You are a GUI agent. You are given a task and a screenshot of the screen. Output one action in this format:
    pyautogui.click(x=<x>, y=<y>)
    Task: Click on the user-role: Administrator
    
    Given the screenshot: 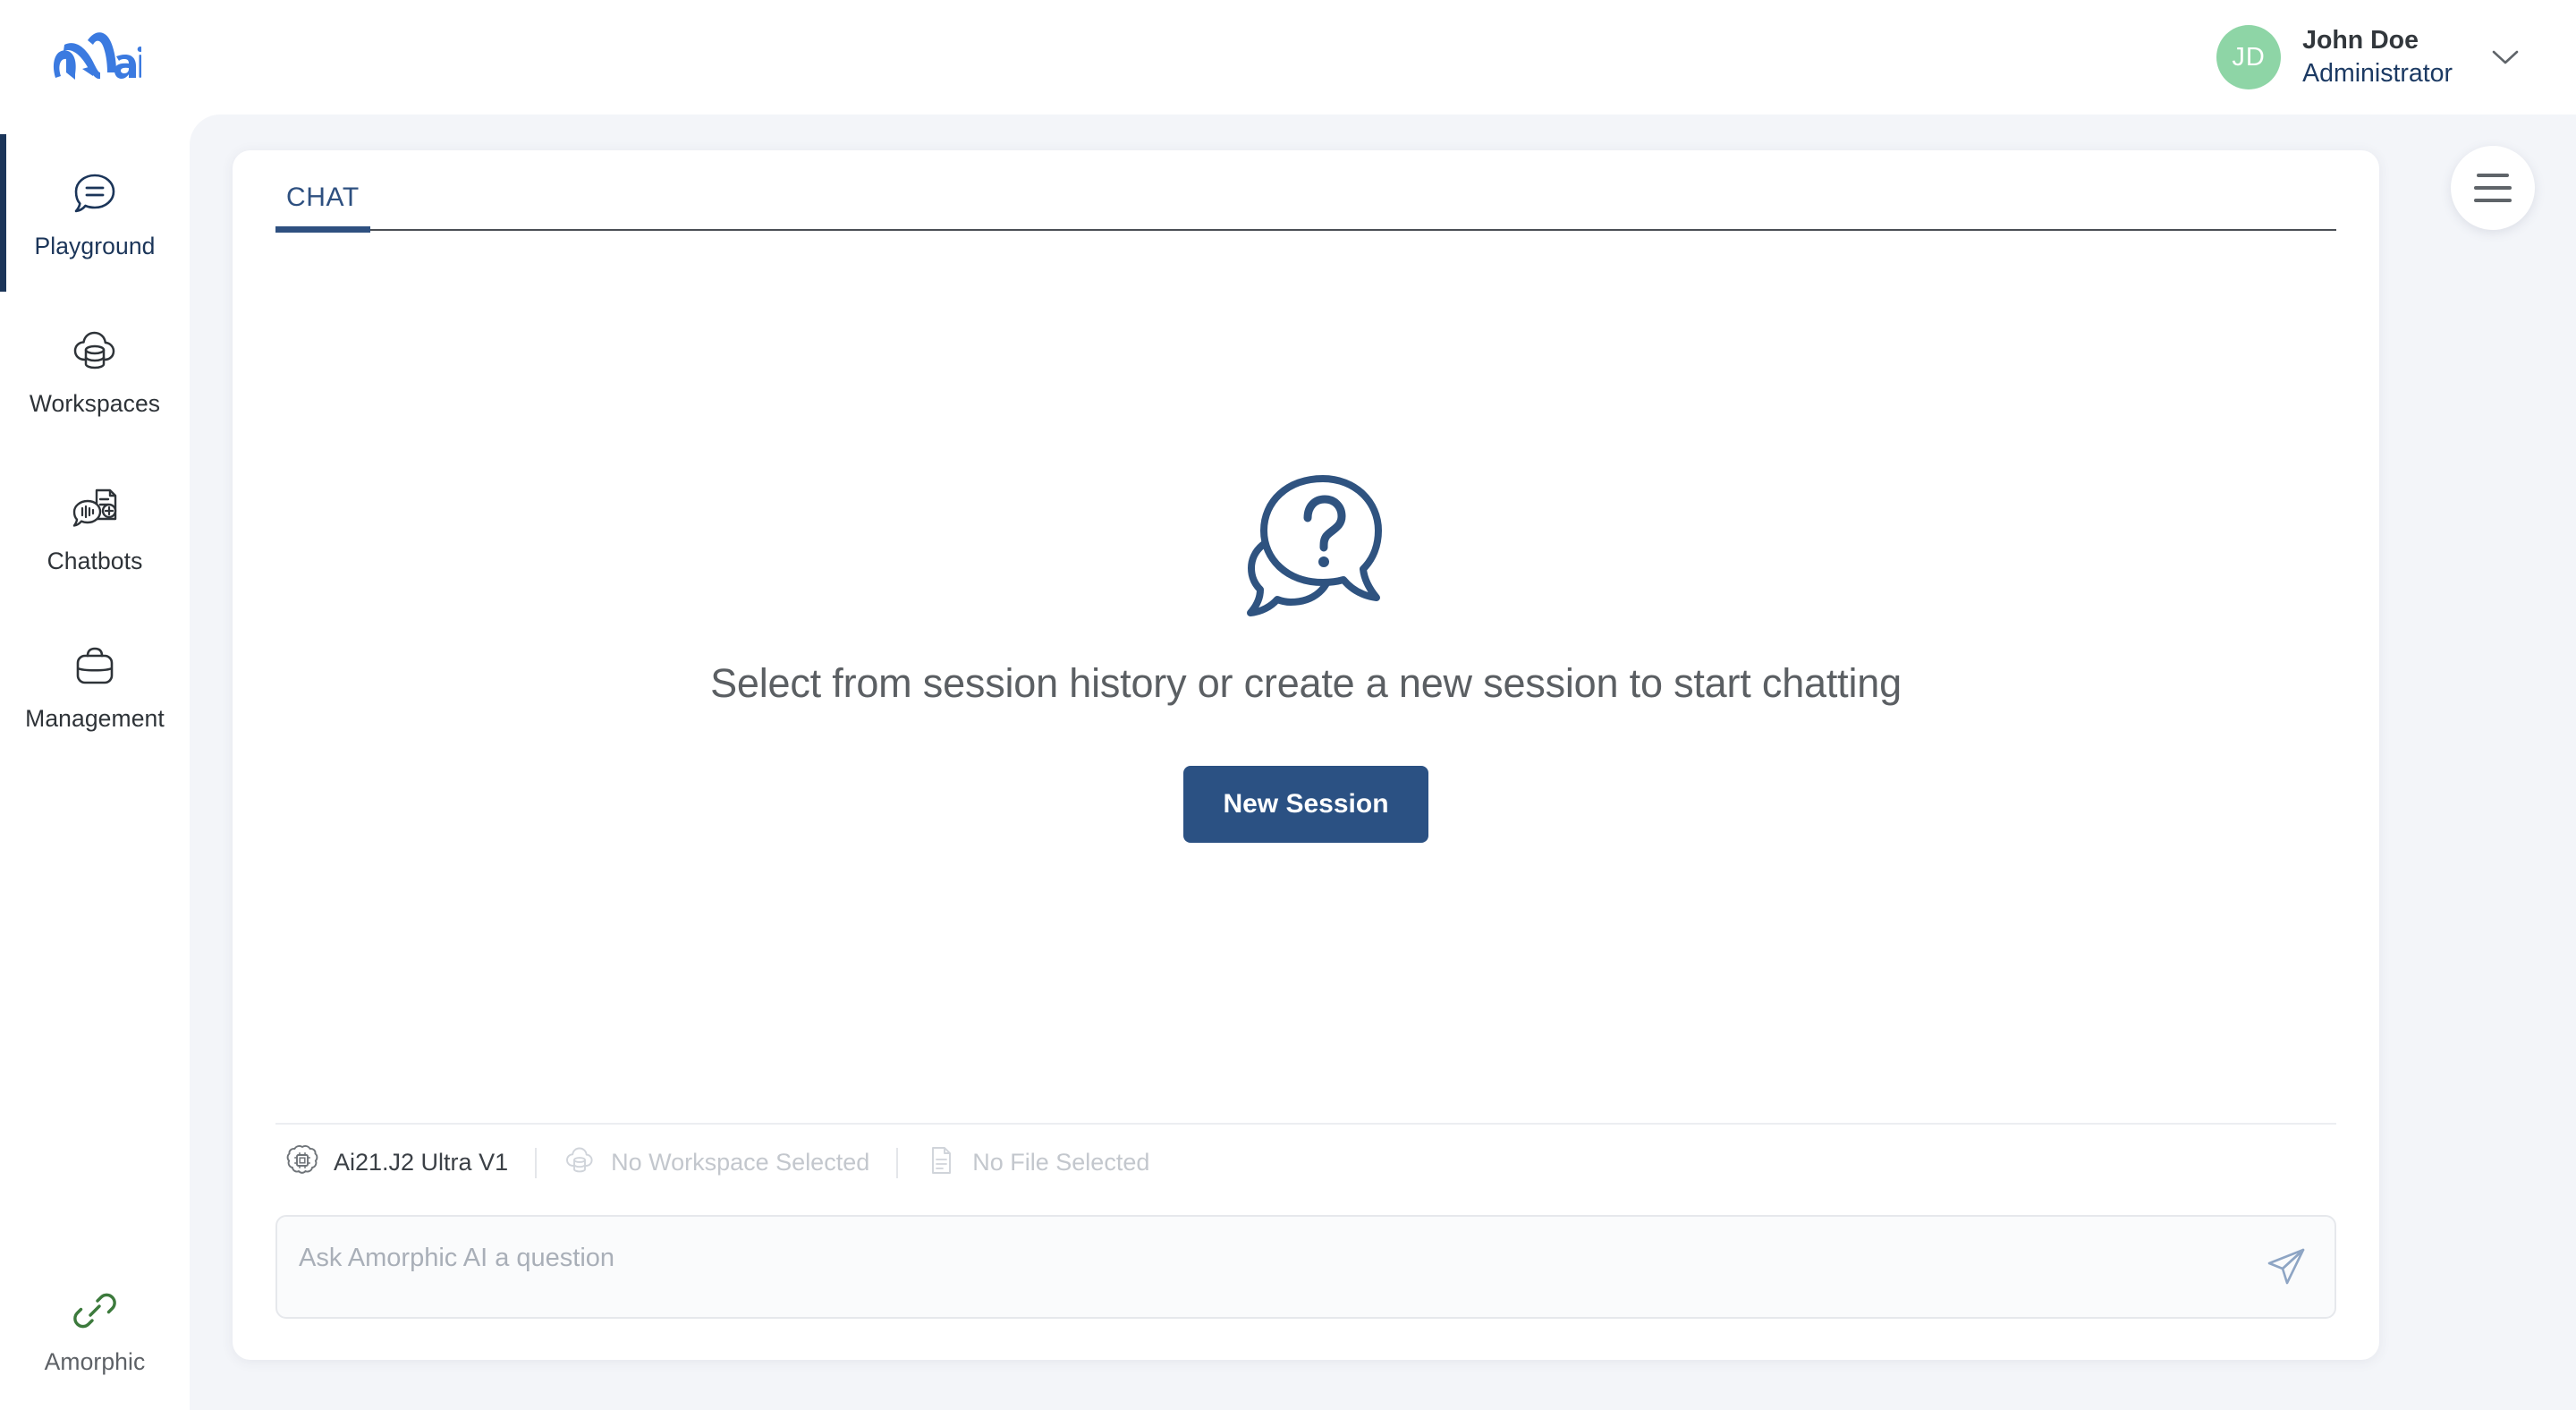 What is the action you would take?
    pyautogui.click(x=2377, y=73)
    